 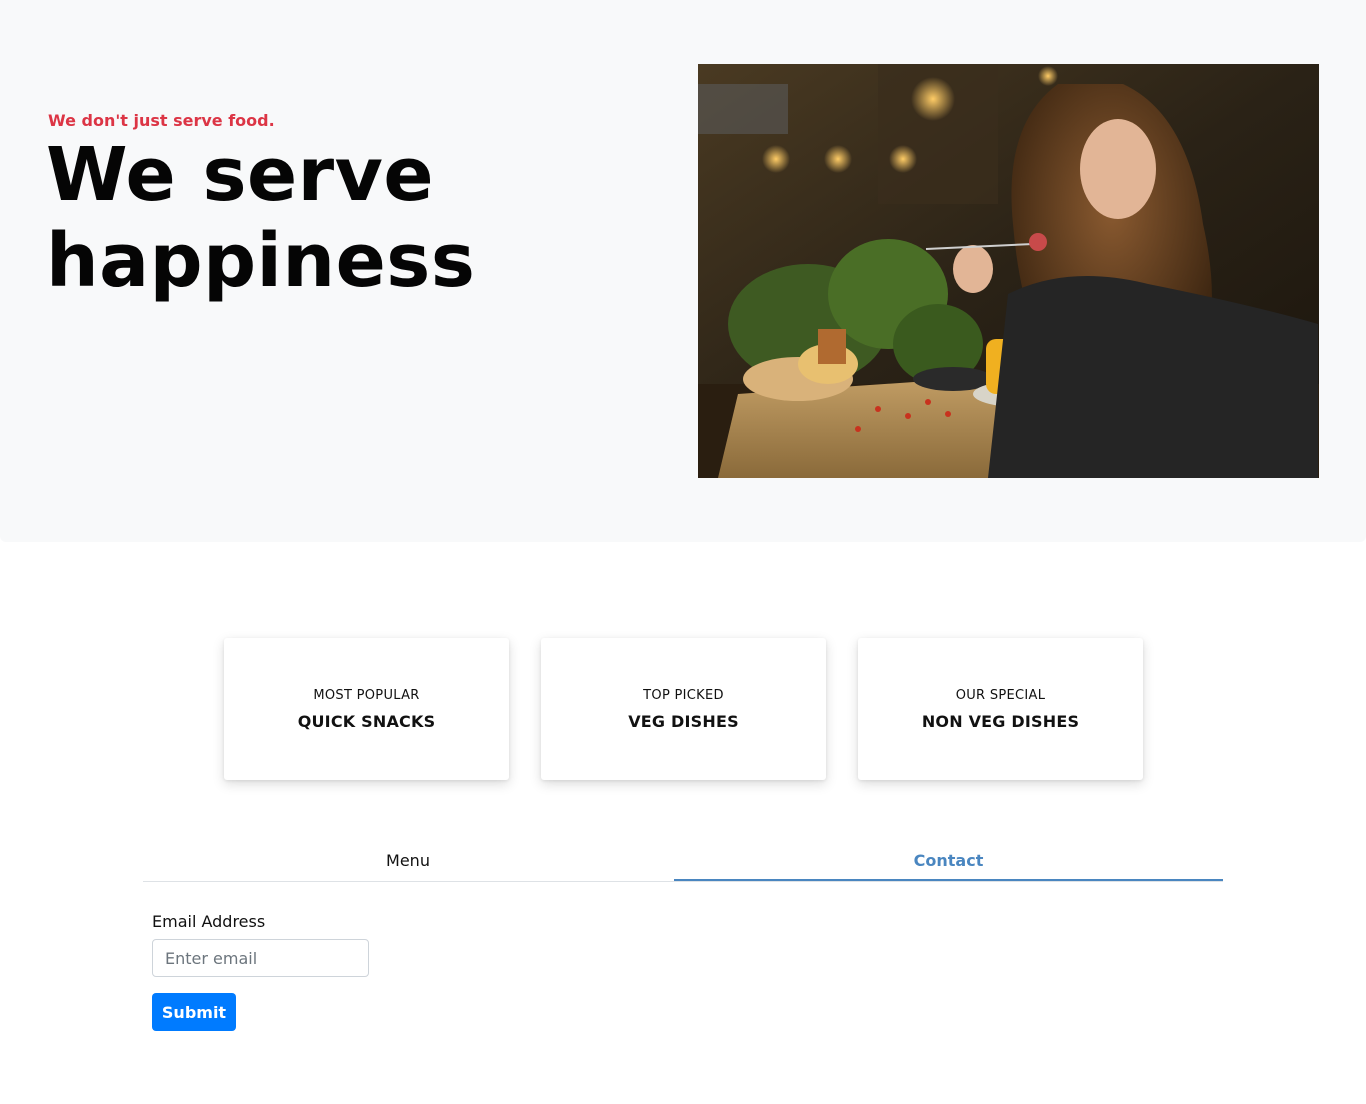 I want to click on section-tabs: Menu Contact, so click(x=683, y=862).